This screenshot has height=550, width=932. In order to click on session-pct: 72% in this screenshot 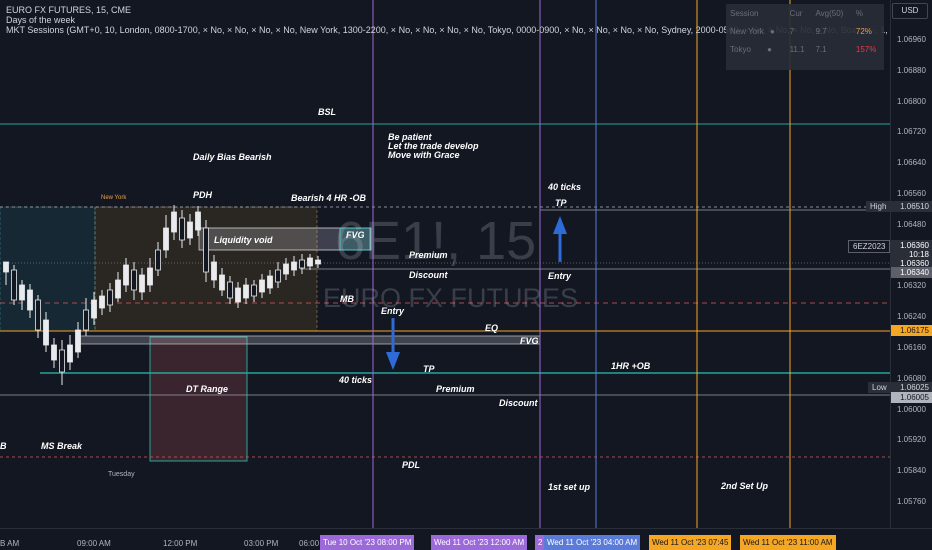, I will do `click(863, 31)`.